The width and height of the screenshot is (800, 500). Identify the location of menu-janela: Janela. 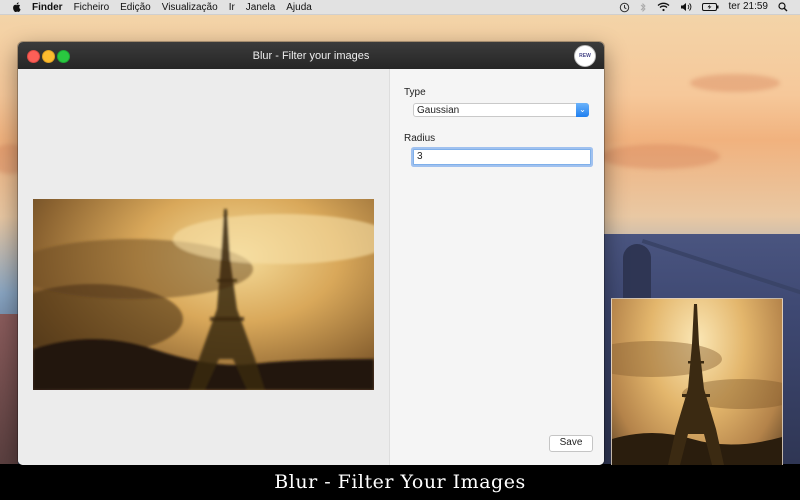
(260, 7).